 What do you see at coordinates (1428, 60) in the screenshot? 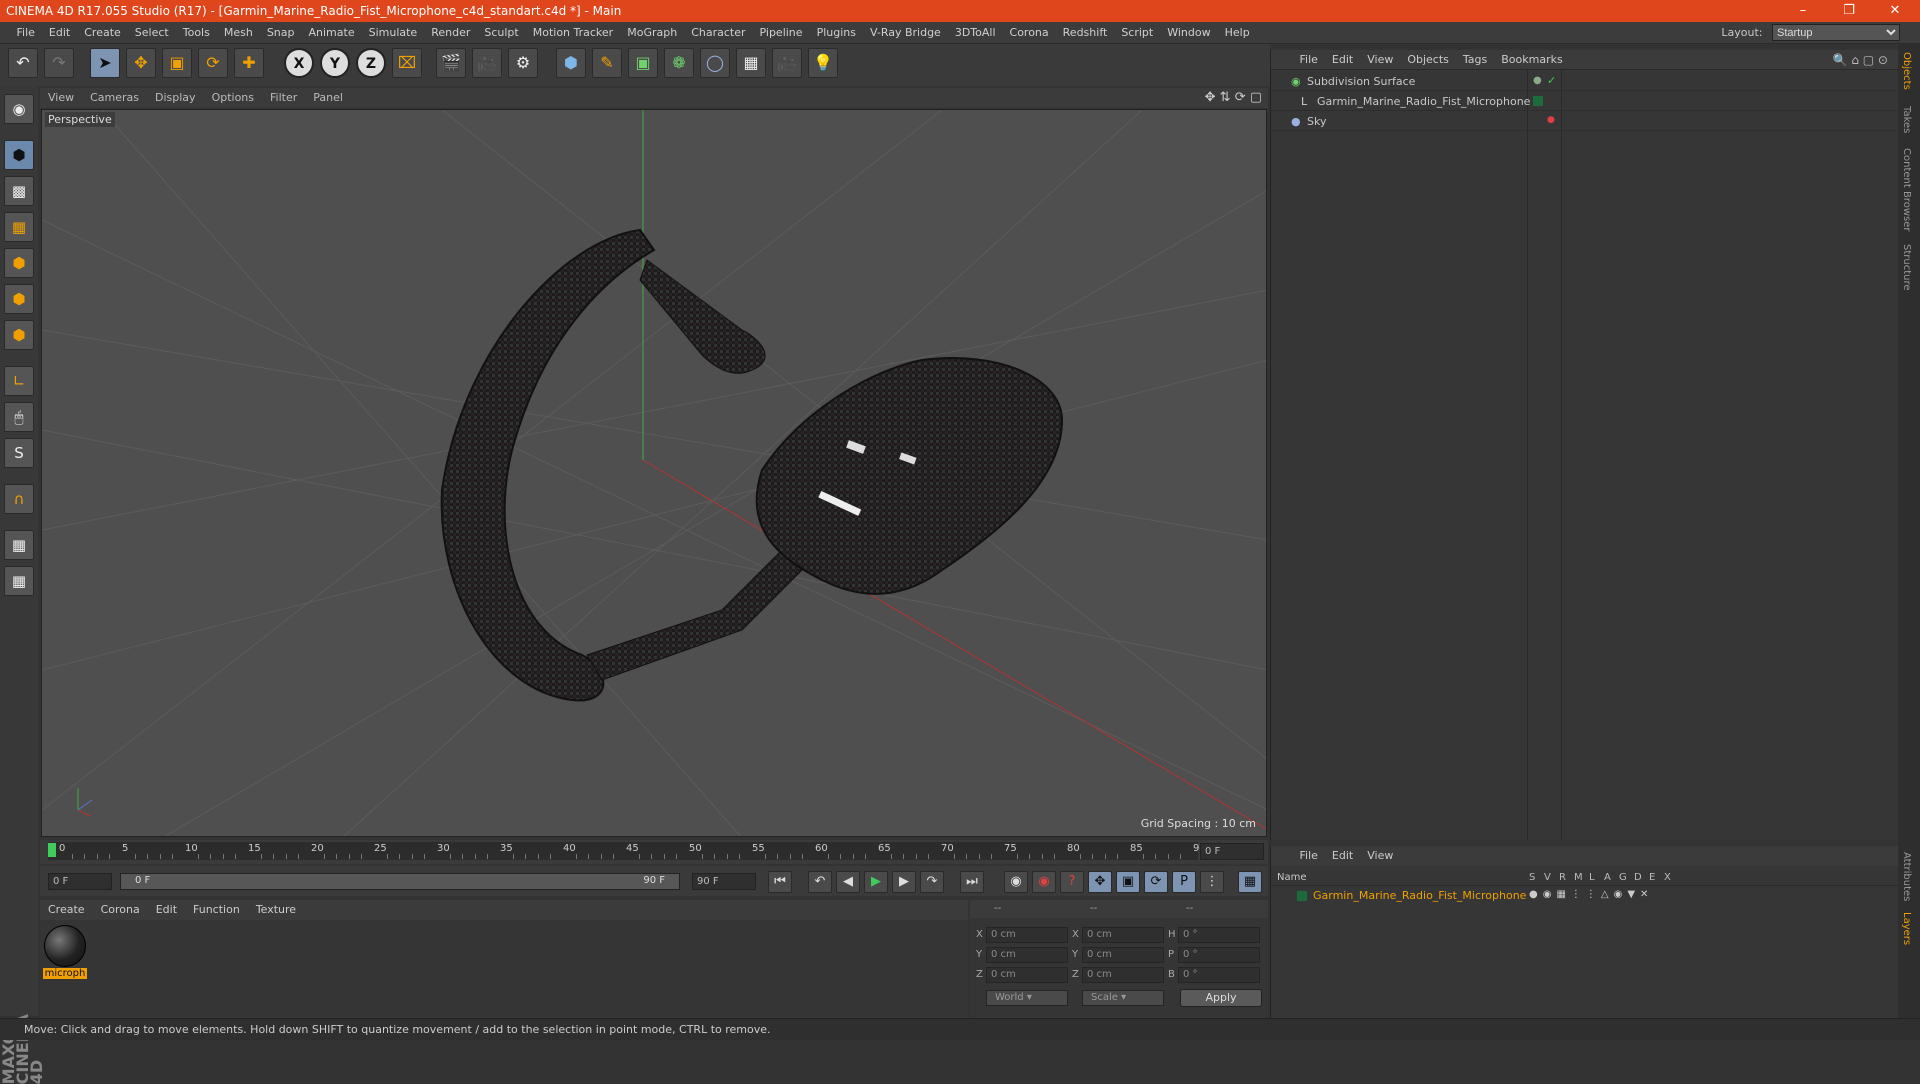
I see `objects-menu-objects: Objects` at bounding box center [1428, 60].